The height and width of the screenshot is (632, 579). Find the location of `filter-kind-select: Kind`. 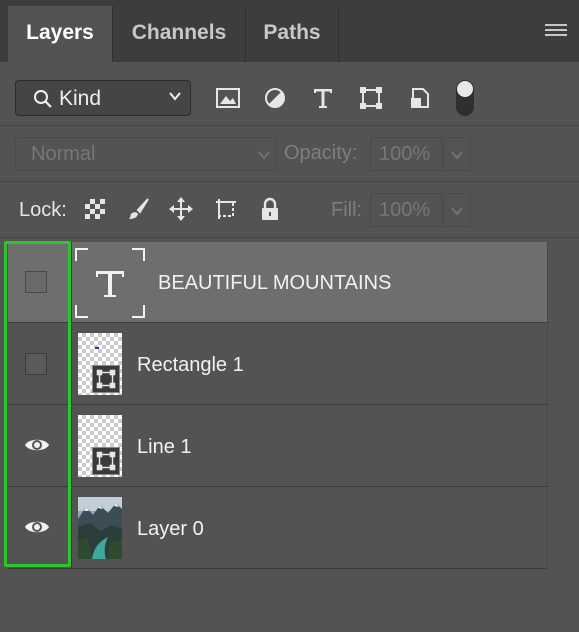

filter-kind-select: Kind is located at coordinates (103, 98).